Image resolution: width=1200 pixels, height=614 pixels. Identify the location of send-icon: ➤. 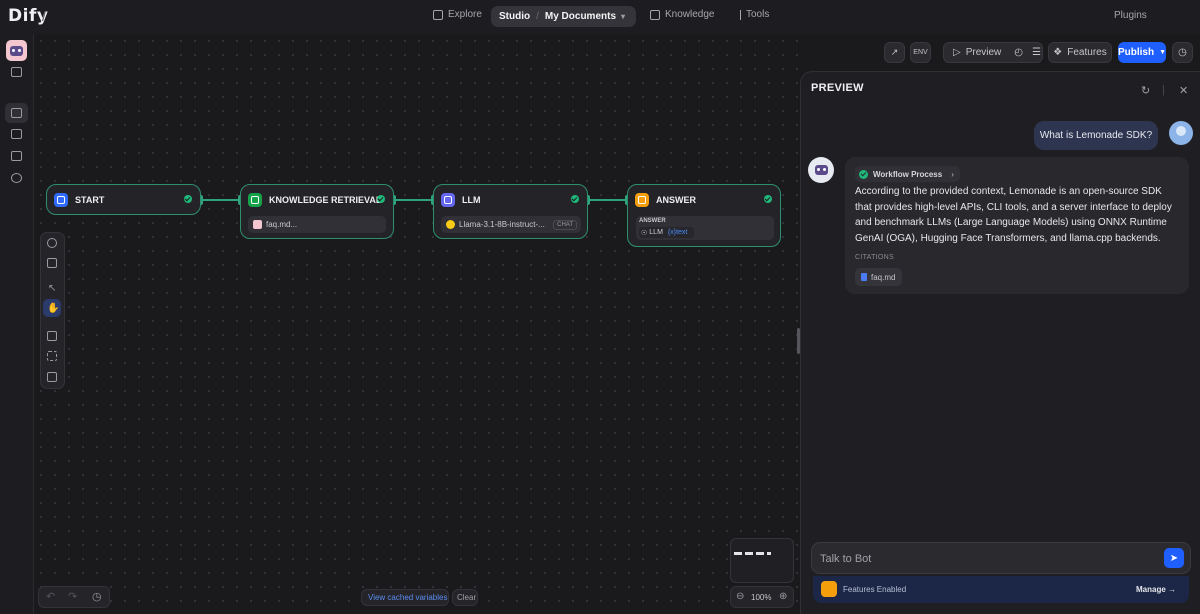
(1174, 558).